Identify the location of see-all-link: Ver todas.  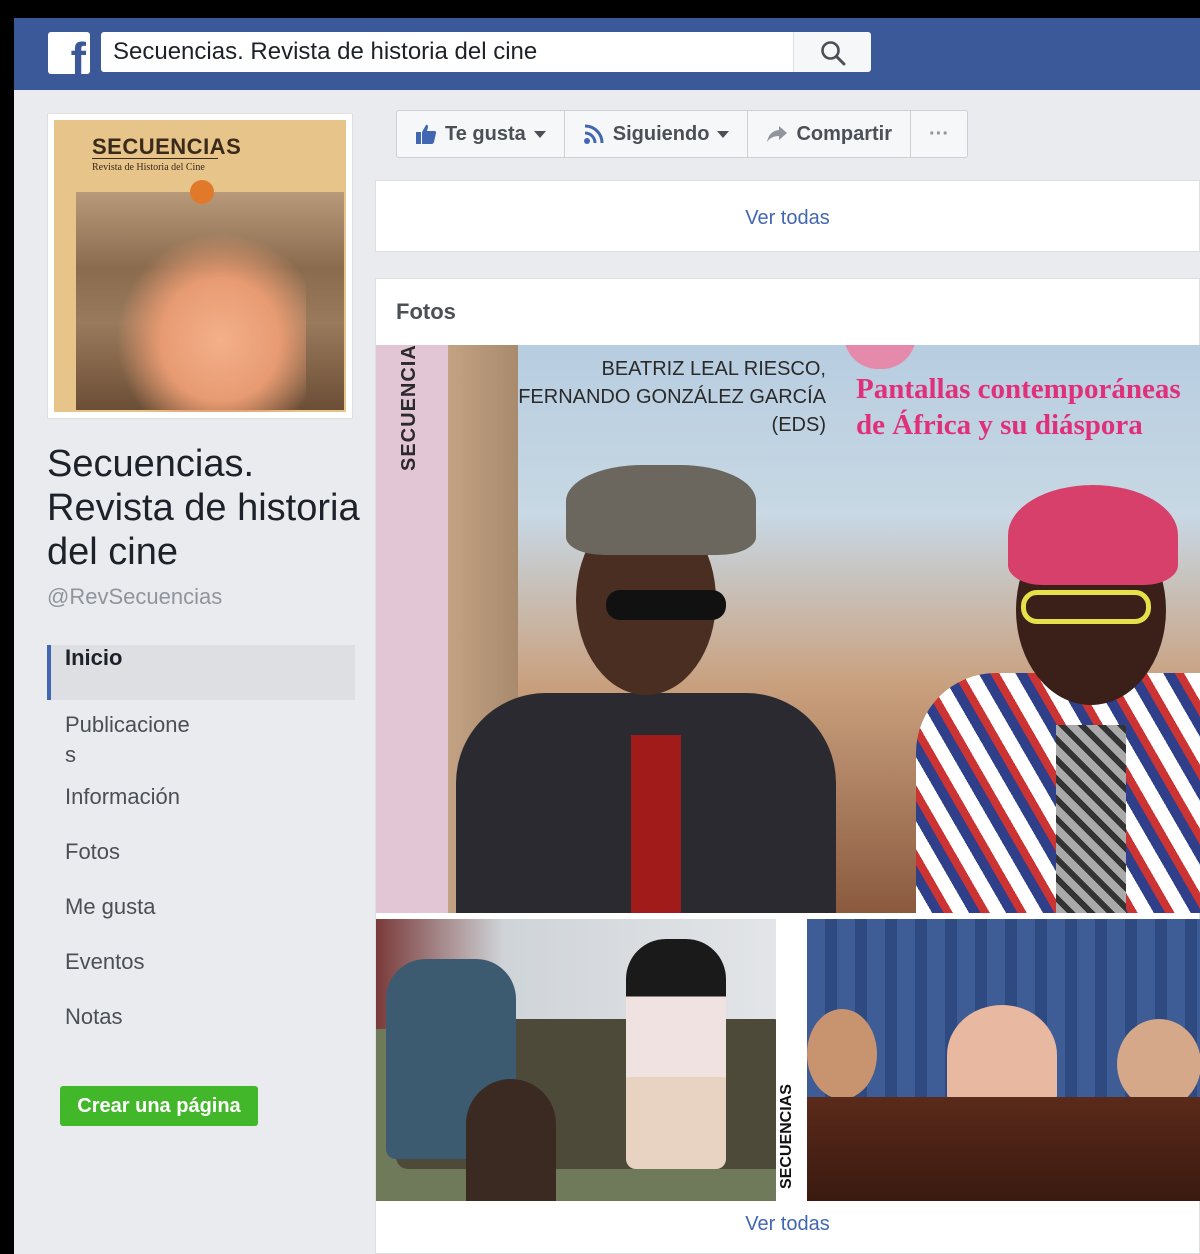
(787, 218).